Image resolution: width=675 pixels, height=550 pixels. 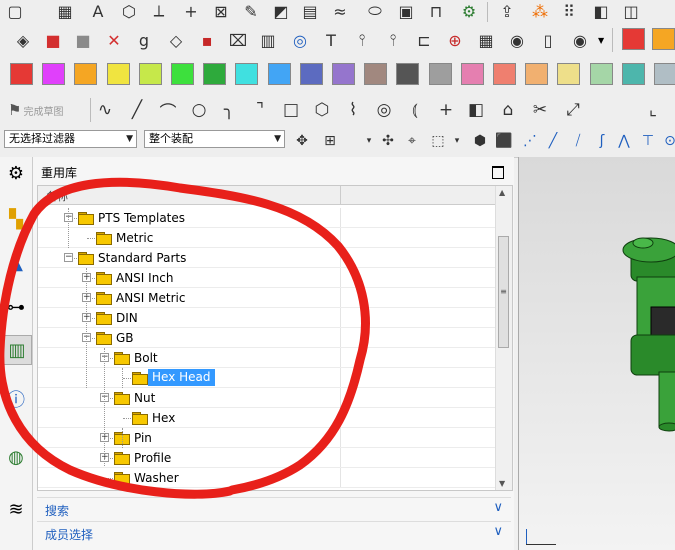 What do you see at coordinates (508, 110) in the screenshot?
I see `offset-icon: ⌂` at bounding box center [508, 110].